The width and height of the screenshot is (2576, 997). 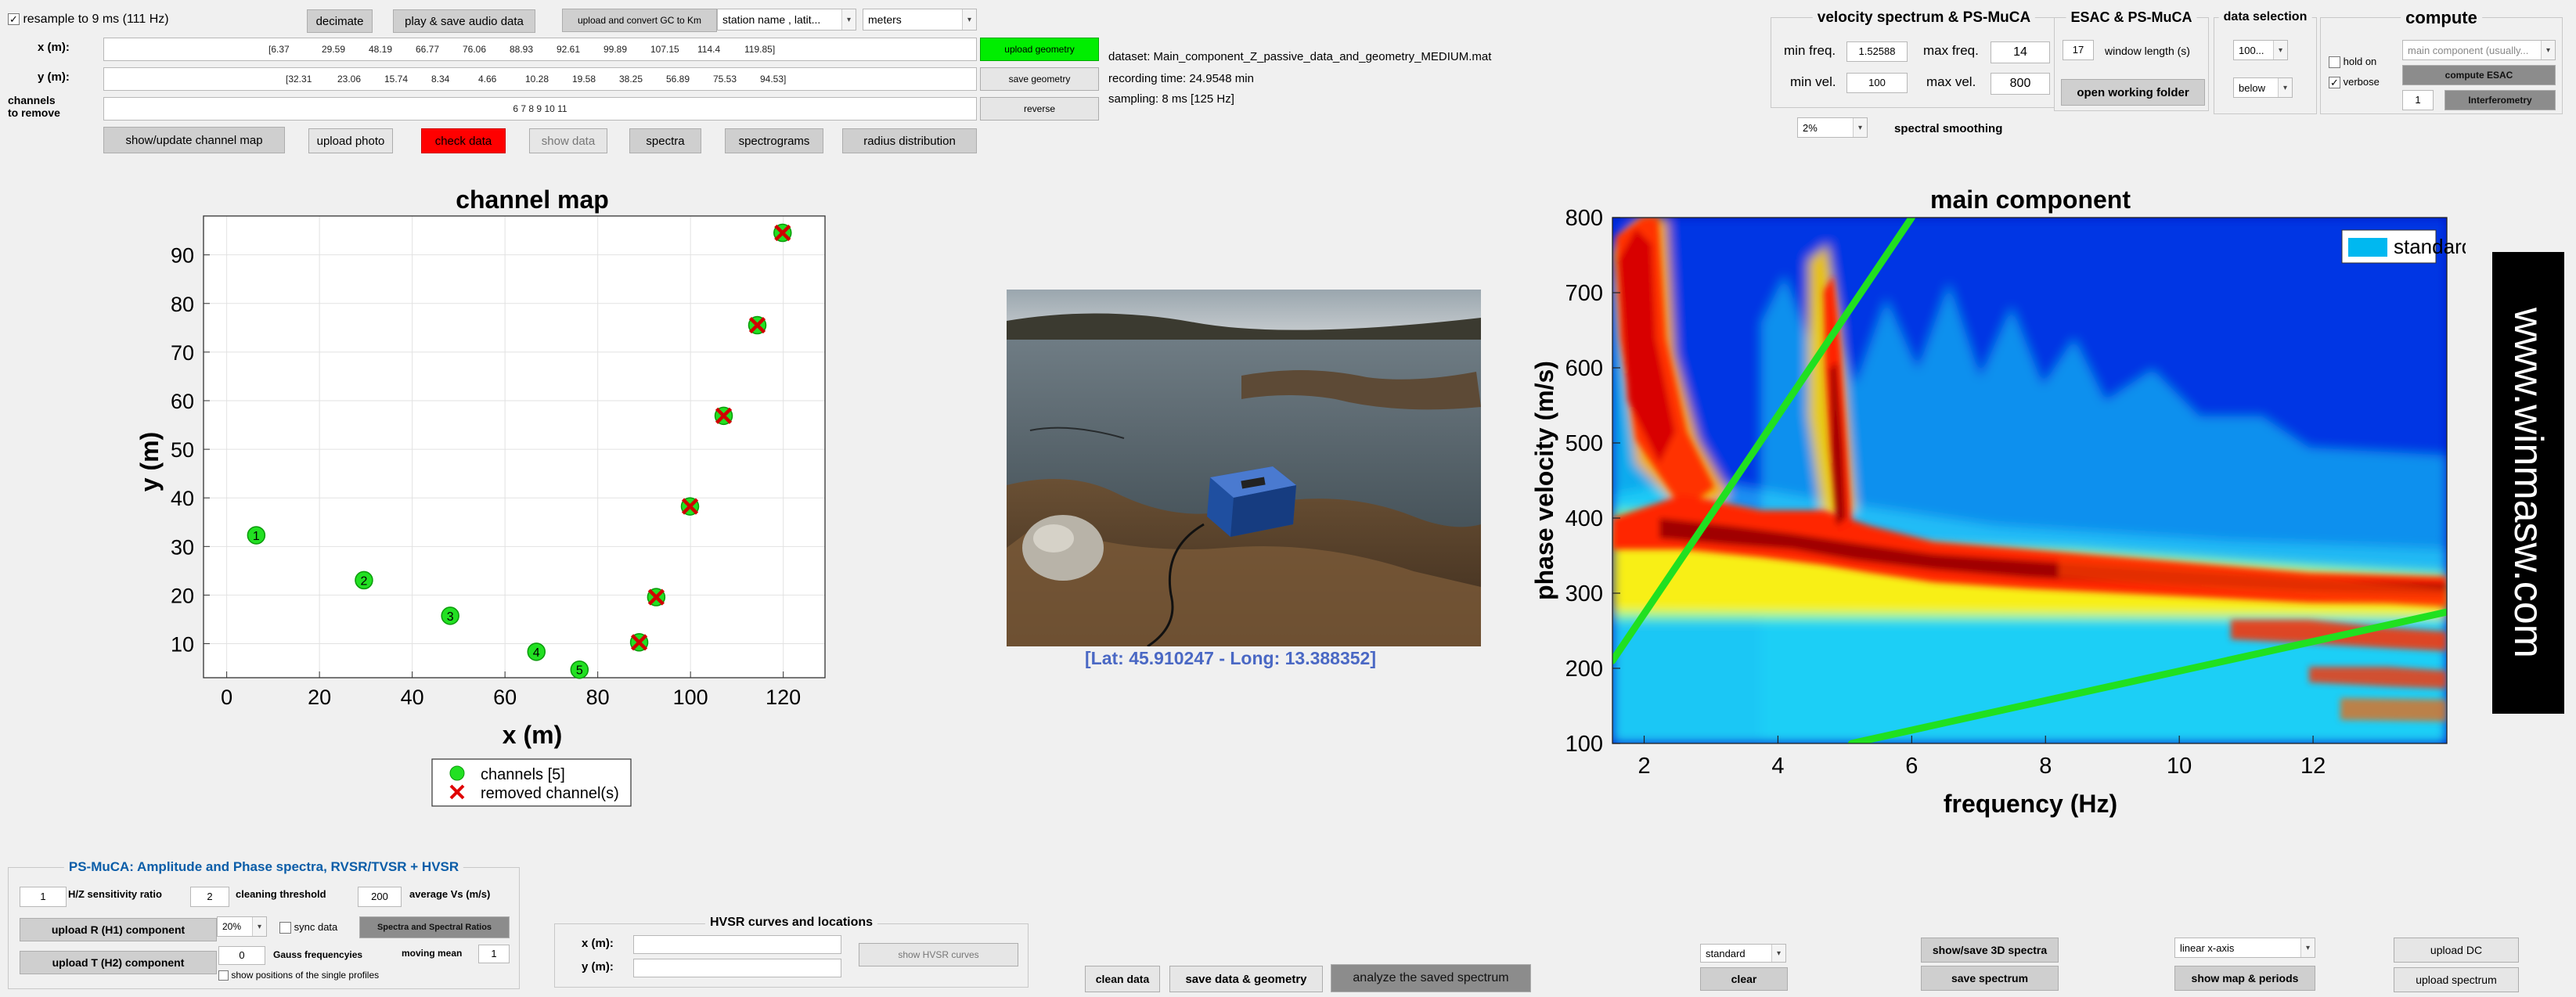 What do you see at coordinates (1951, 50) in the screenshot?
I see `max-freq-label: max freq.` at bounding box center [1951, 50].